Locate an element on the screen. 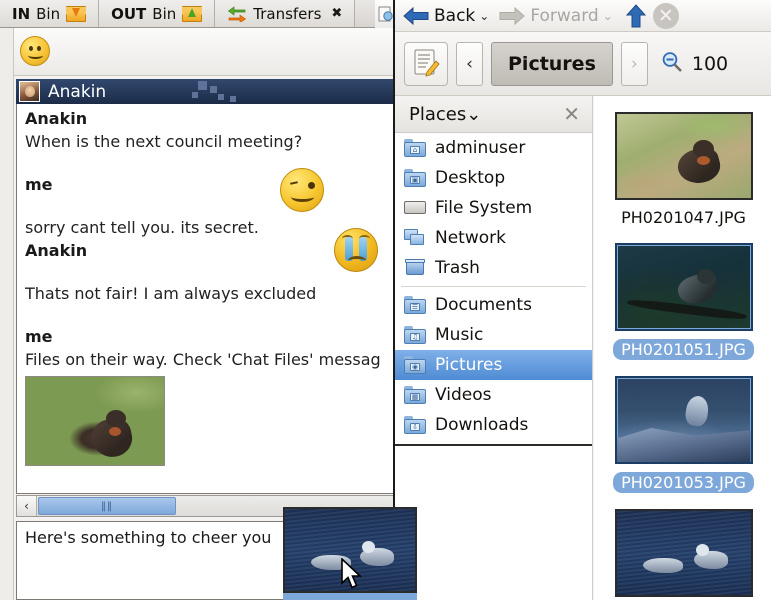 The height and width of the screenshot is (600, 771). chat-message: Anakin When is the next council meeting? is located at coordinates (207, 131).